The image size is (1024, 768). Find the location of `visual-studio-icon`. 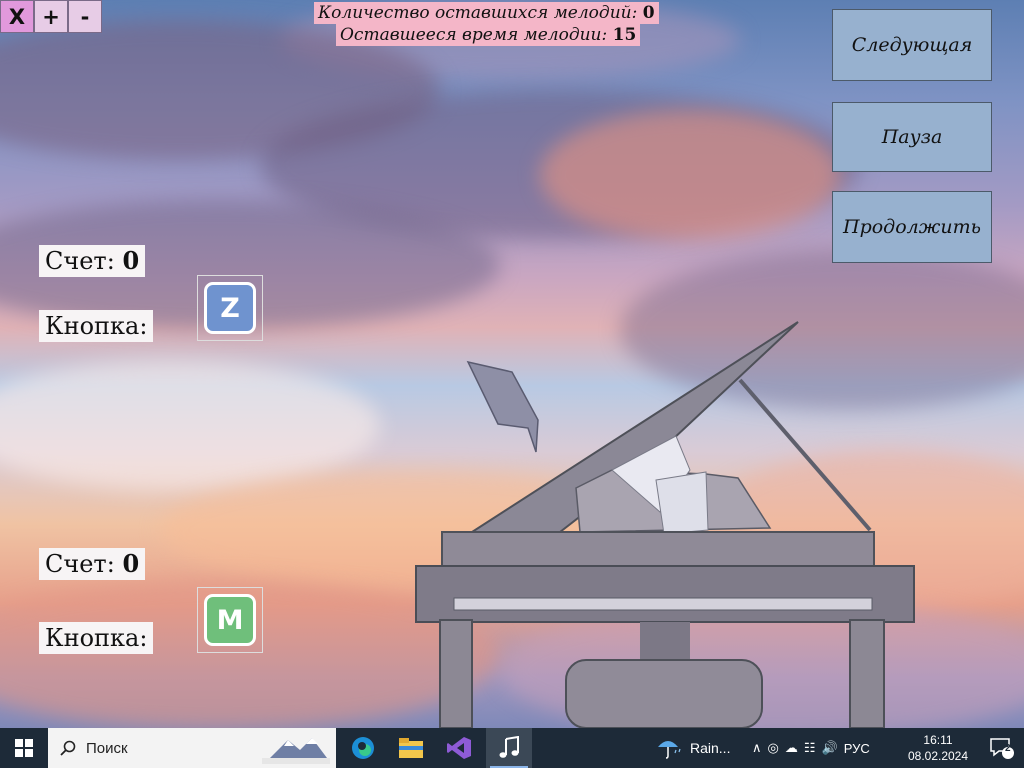

visual-studio-icon is located at coordinates (459, 748).